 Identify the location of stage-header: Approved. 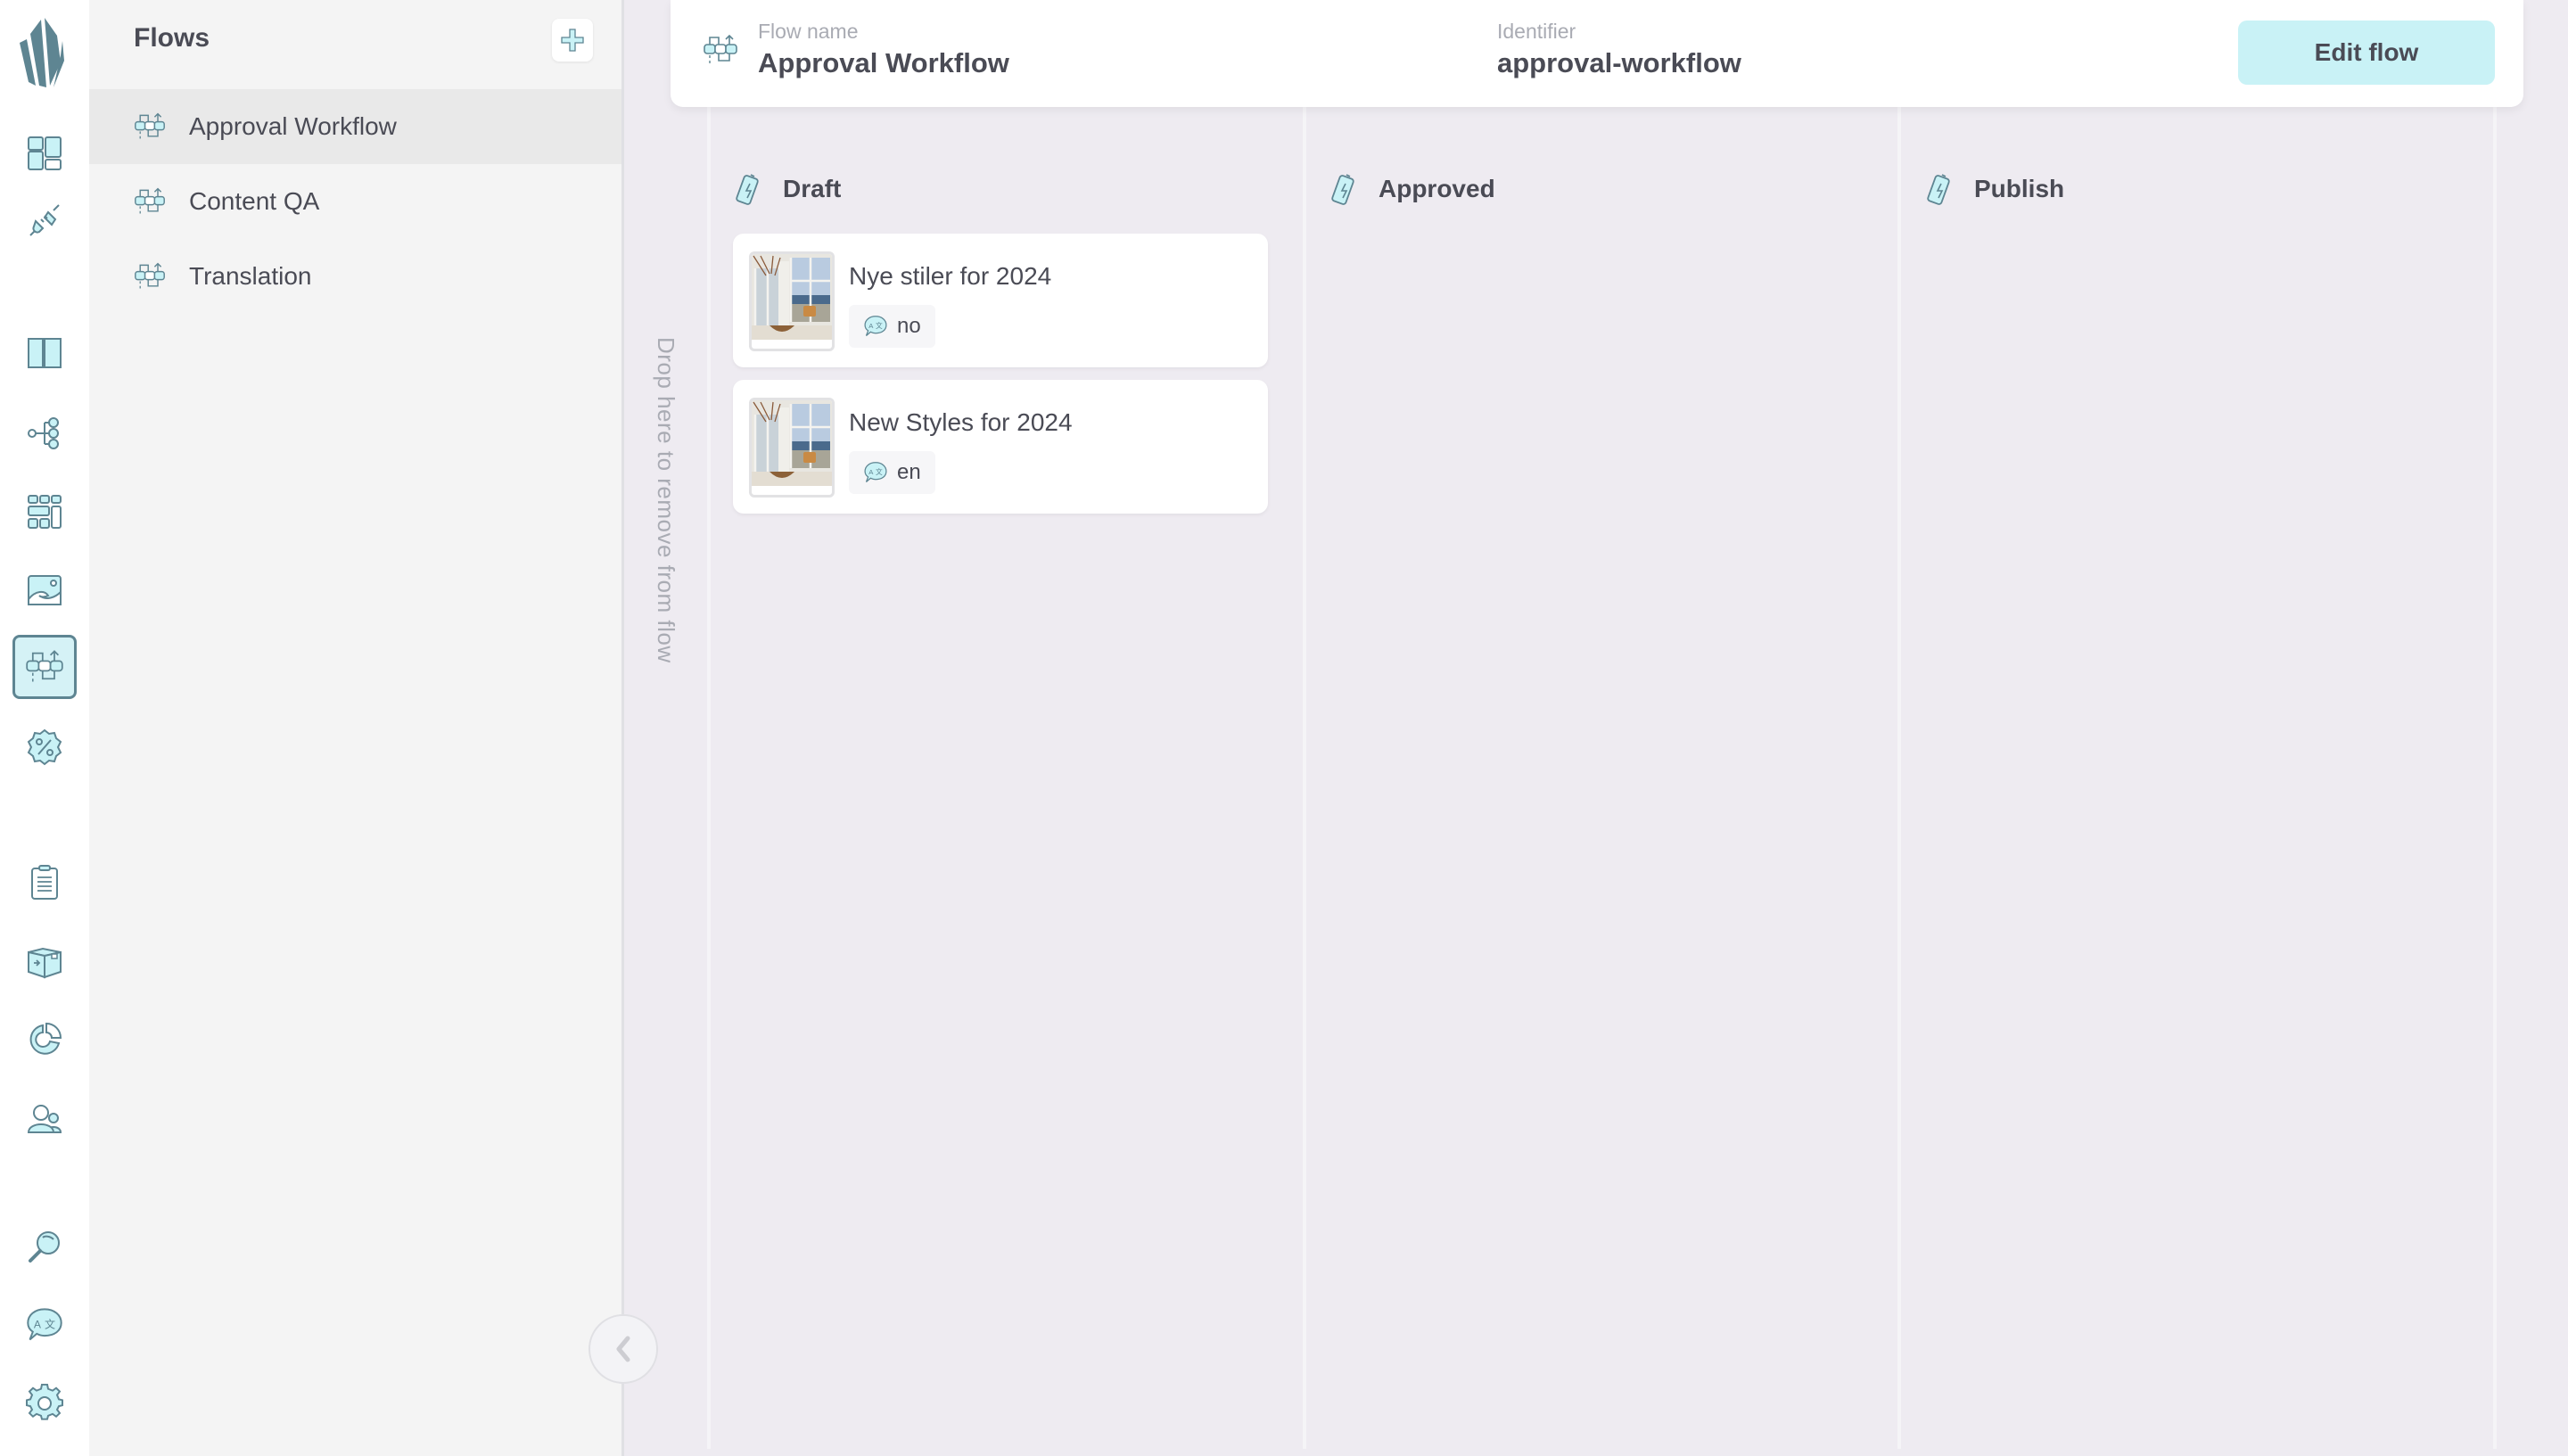
(1412, 189).